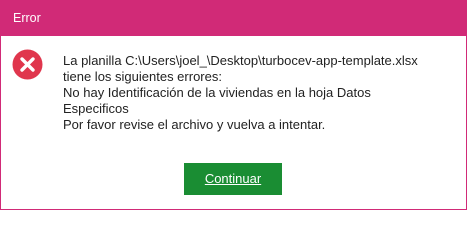 The width and height of the screenshot is (467, 240). What do you see at coordinates (96, 108) in the screenshot?
I see `message-line: Especificos` at bounding box center [96, 108].